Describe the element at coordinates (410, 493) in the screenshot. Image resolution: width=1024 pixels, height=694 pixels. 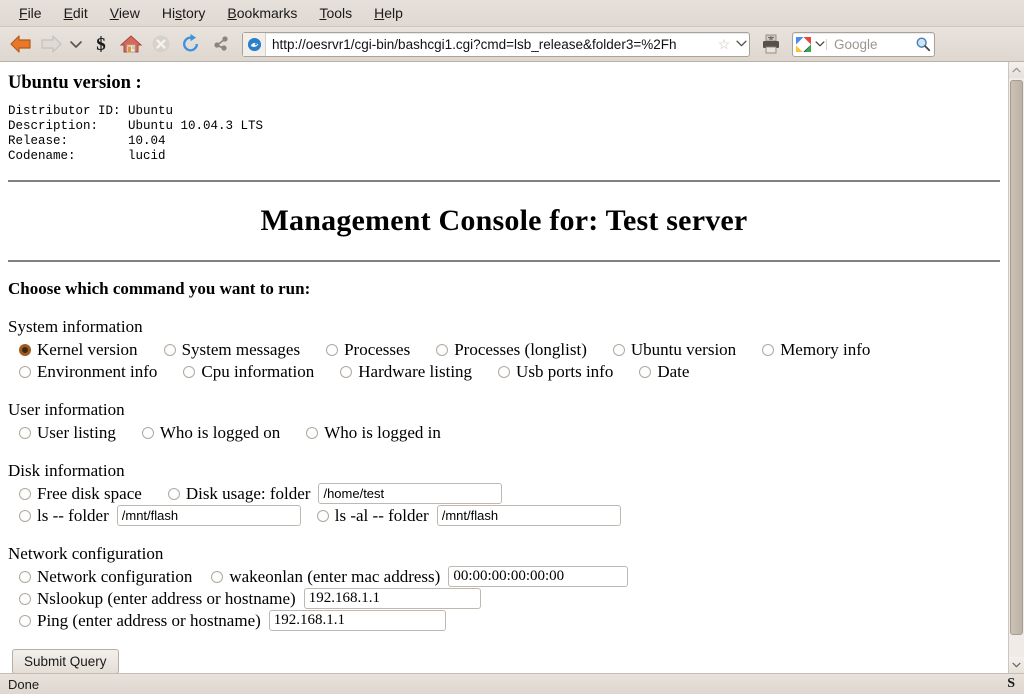
I see `disk-usage-folder-input` at that location.